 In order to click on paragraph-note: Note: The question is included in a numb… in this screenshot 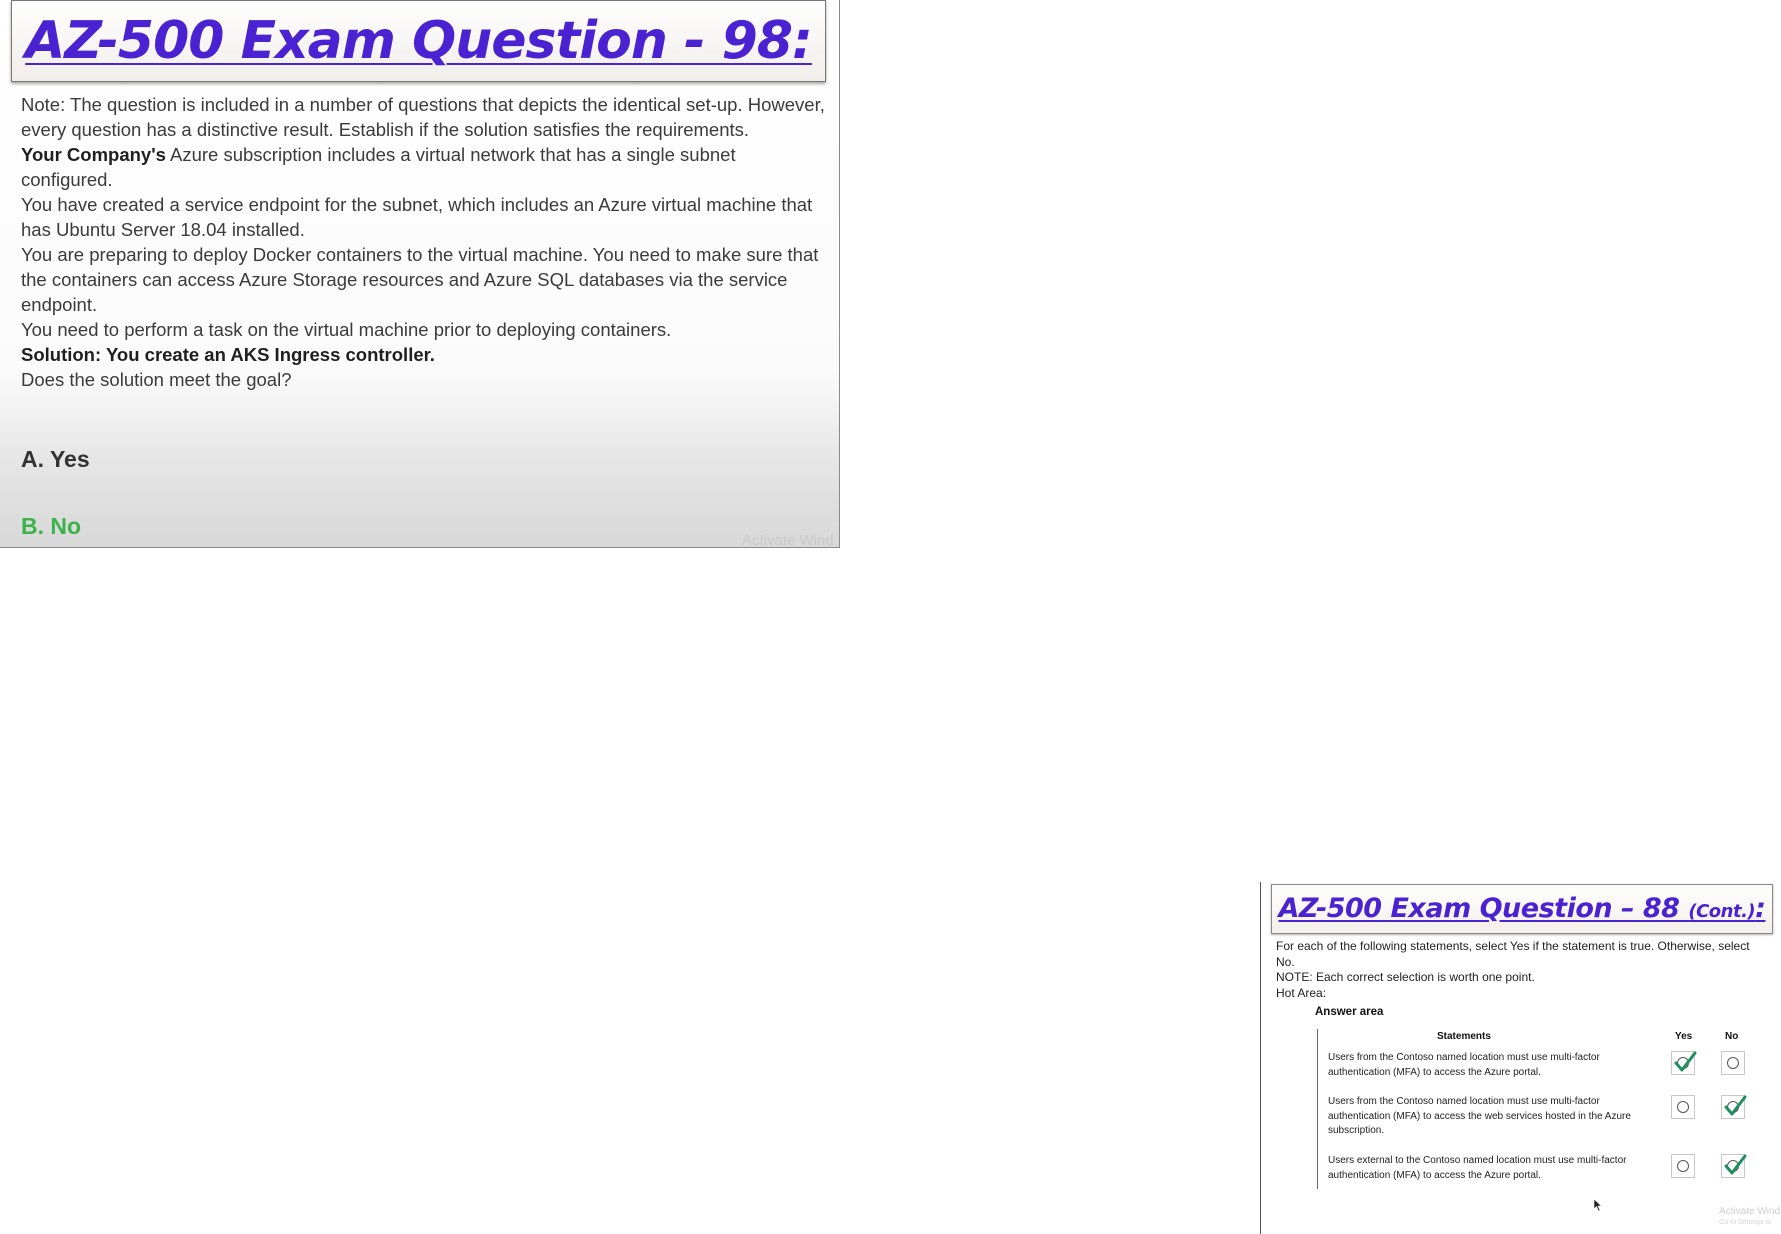, I will do `click(426, 117)`.